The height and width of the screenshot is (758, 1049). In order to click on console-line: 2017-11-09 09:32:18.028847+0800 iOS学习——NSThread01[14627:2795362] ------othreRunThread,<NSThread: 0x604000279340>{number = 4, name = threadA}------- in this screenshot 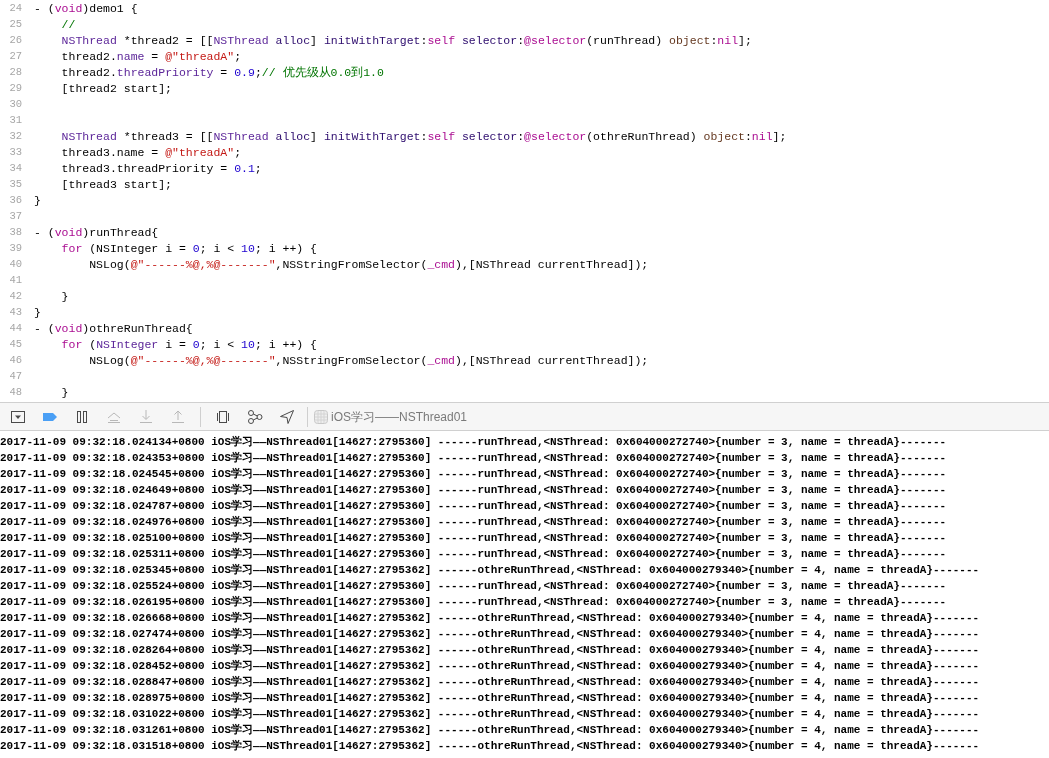, I will do `click(490, 682)`.